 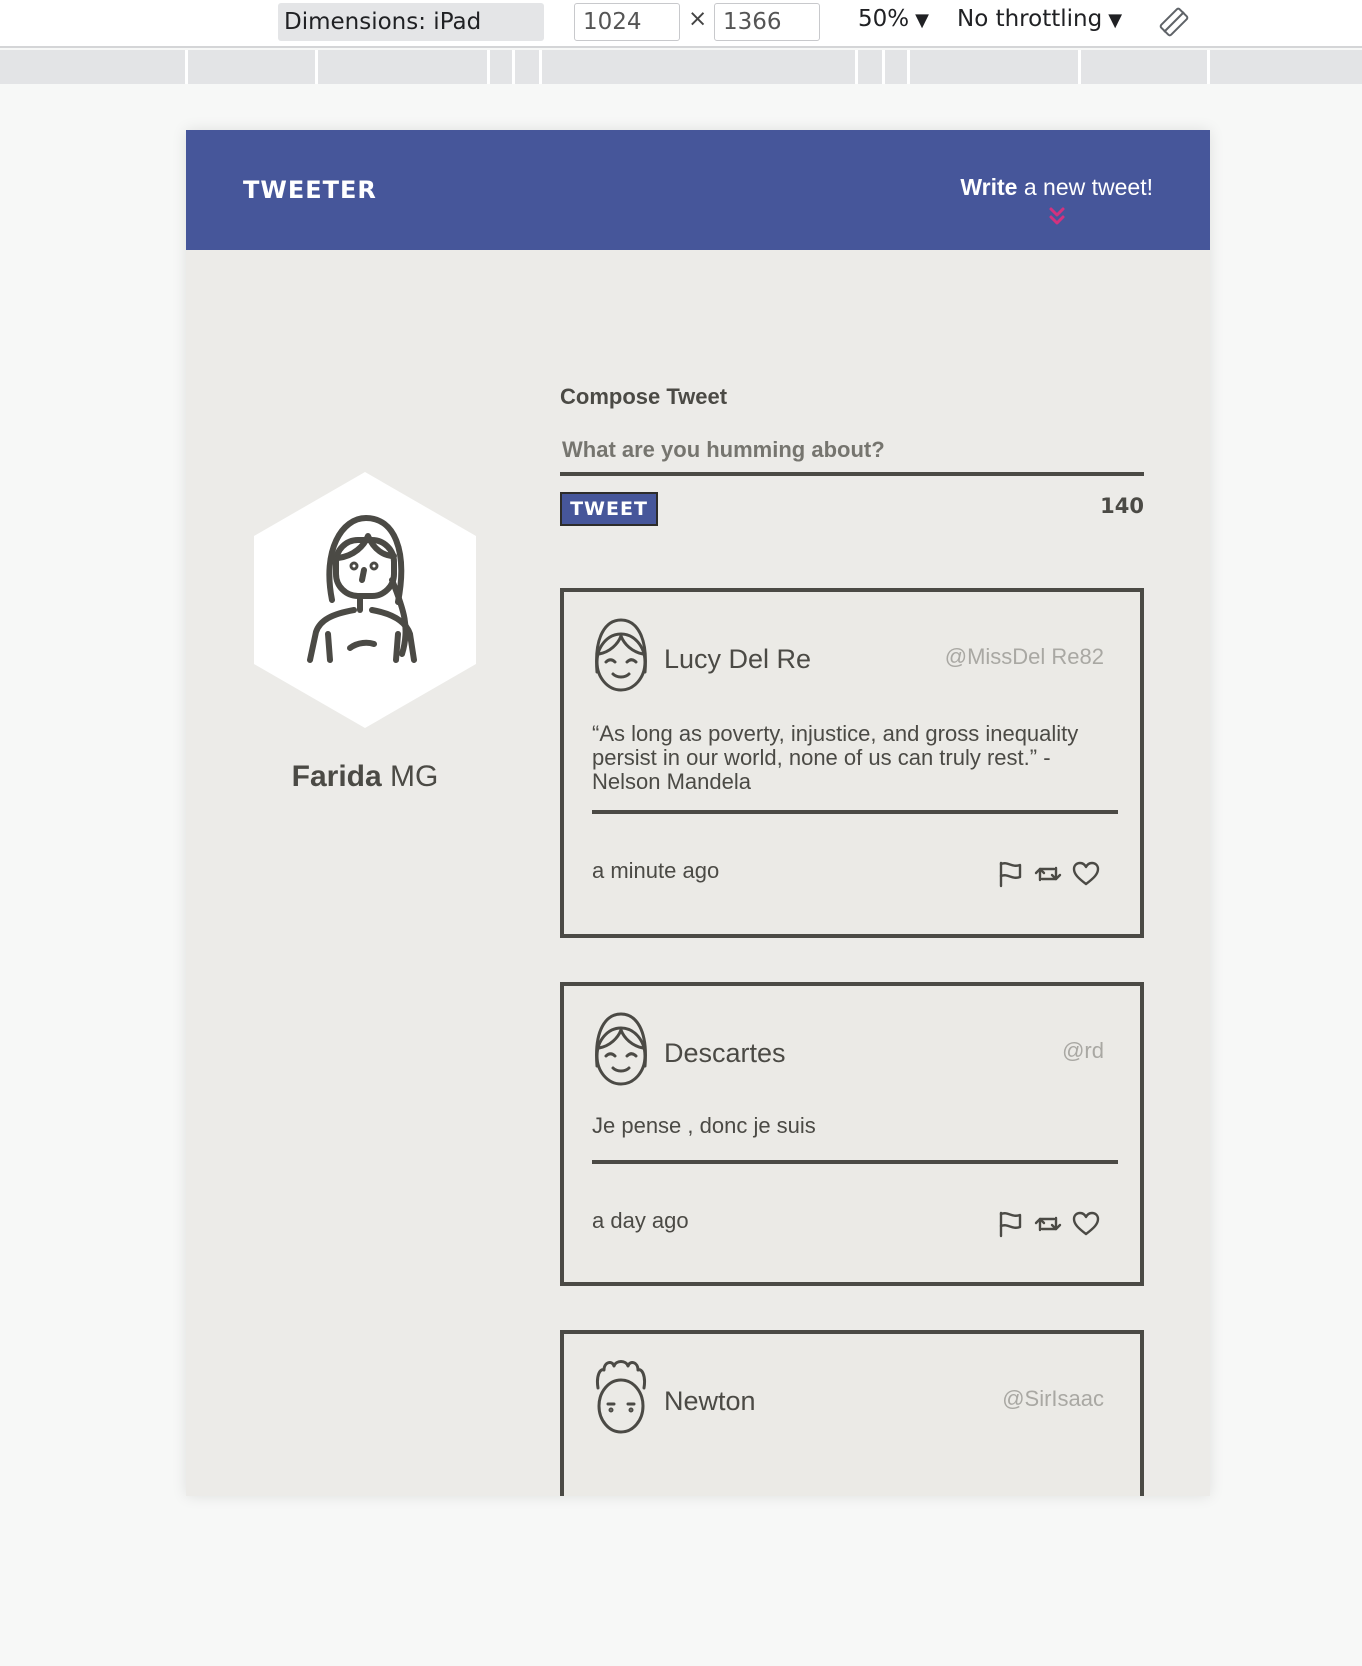 I want to click on top-nav: TWEETER Write a new tweet!, so click(x=698, y=190).